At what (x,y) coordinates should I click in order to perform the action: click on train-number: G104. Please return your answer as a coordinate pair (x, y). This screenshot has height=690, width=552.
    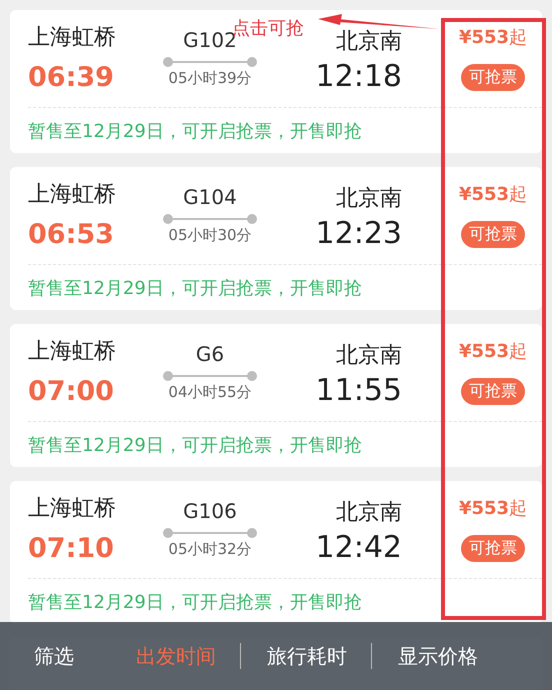
    Looking at the image, I should click on (210, 197).